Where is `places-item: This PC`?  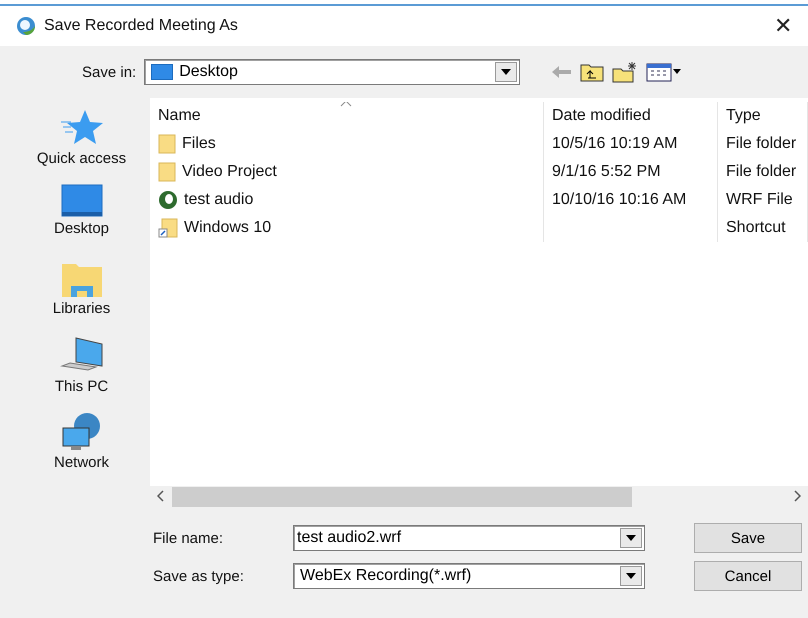 places-item: This PC is located at coordinates (81, 370).